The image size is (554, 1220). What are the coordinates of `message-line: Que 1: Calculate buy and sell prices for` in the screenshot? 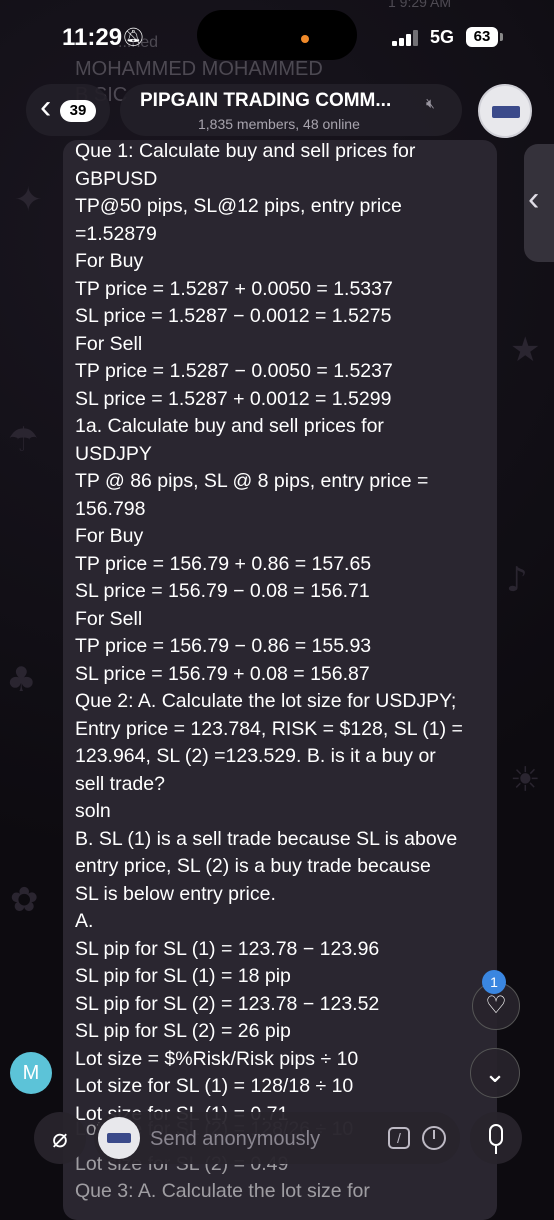 It's located at (245, 151).